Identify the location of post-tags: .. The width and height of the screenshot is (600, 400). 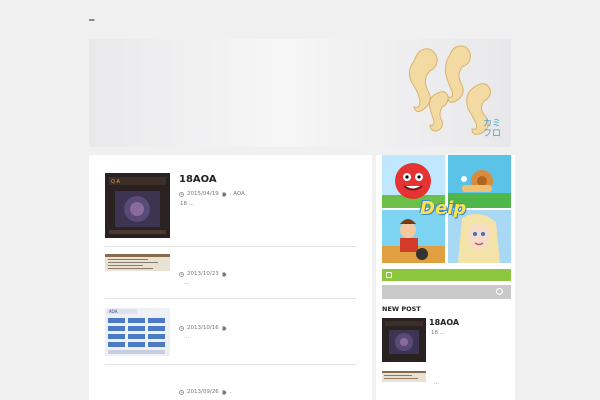
(231, 392).